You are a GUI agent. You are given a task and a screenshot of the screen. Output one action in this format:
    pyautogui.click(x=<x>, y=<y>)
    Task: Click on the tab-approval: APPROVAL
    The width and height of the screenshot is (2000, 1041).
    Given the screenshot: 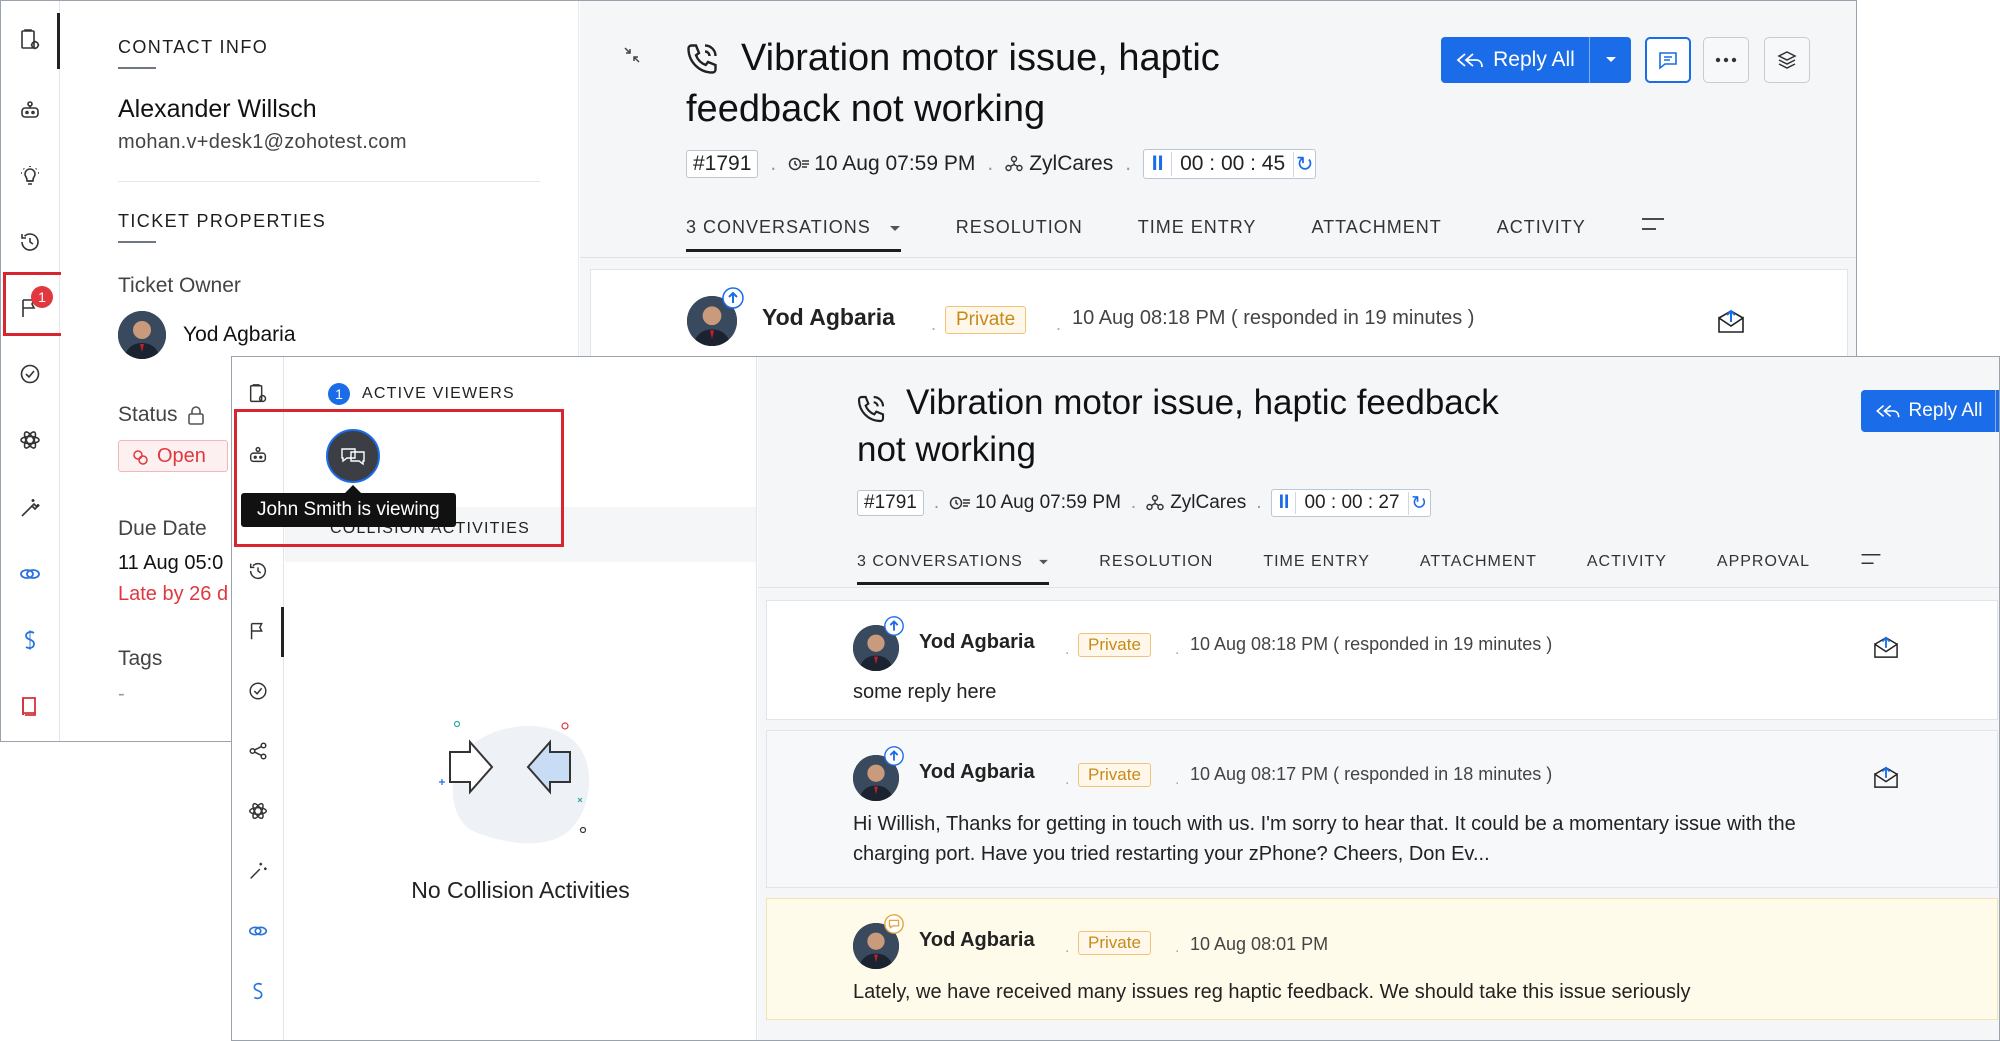 What is the action you would take?
    pyautogui.click(x=1763, y=562)
    